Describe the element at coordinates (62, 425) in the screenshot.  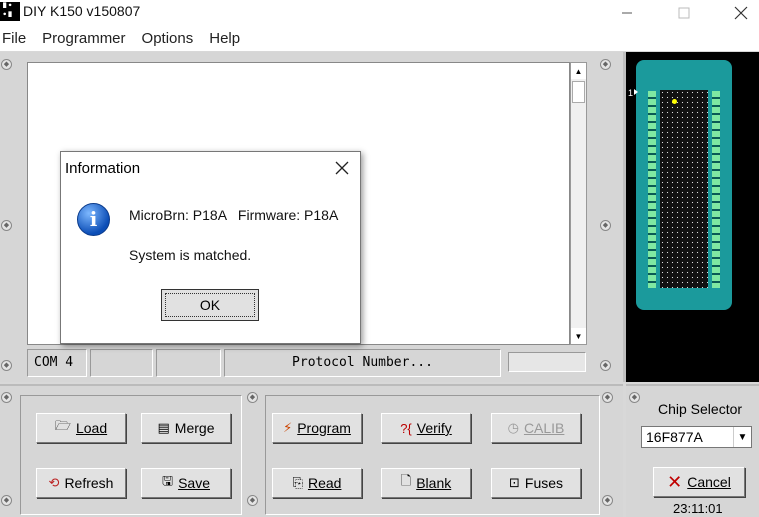
I see `folder-open-icon: 🗁` at that location.